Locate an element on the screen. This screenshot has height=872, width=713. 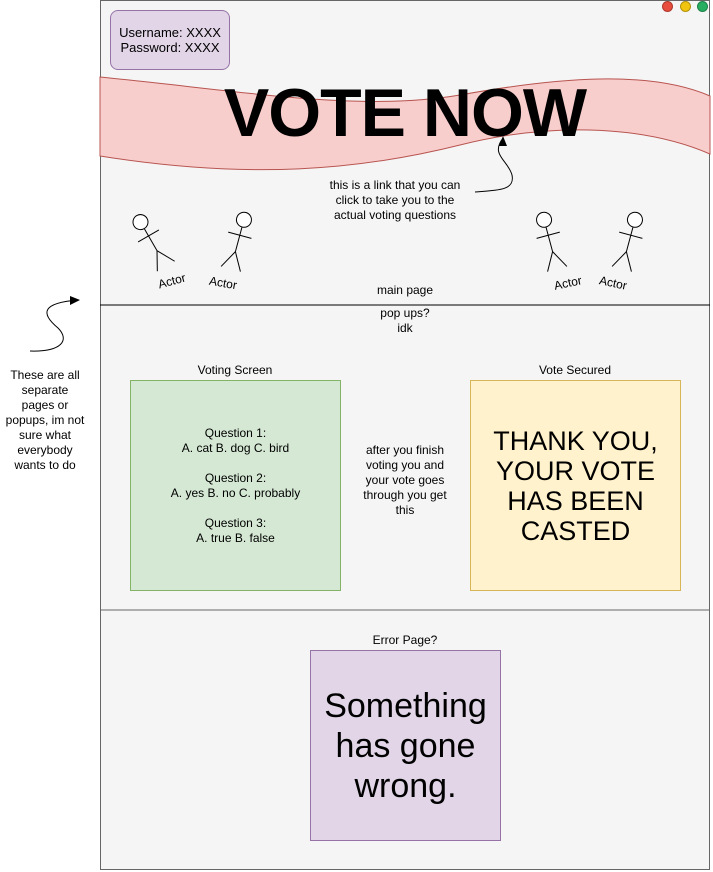
main-page-label: main page is located at coordinates (405, 290).